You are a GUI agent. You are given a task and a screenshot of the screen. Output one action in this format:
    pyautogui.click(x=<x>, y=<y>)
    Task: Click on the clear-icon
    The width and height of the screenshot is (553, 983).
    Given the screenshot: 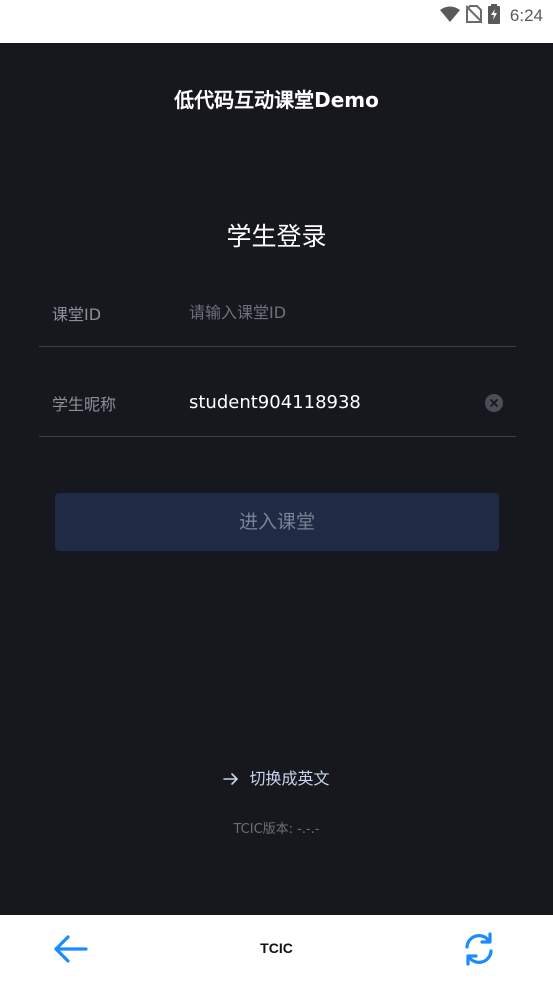 What is the action you would take?
    pyautogui.click(x=494, y=403)
    